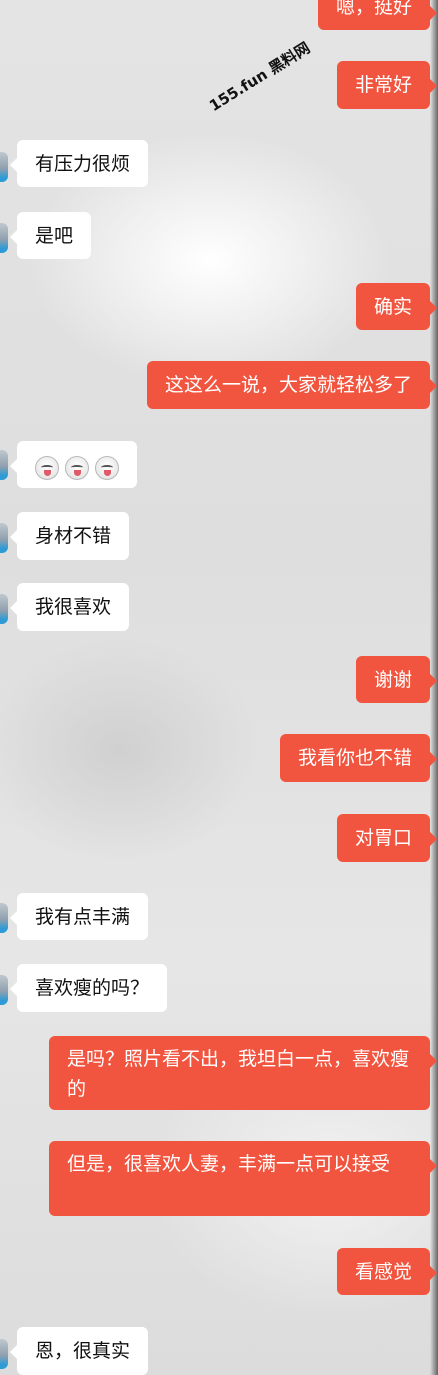 This screenshot has width=438, height=1375. I want to click on message-text: 我很喜欢, so click(73, 607).